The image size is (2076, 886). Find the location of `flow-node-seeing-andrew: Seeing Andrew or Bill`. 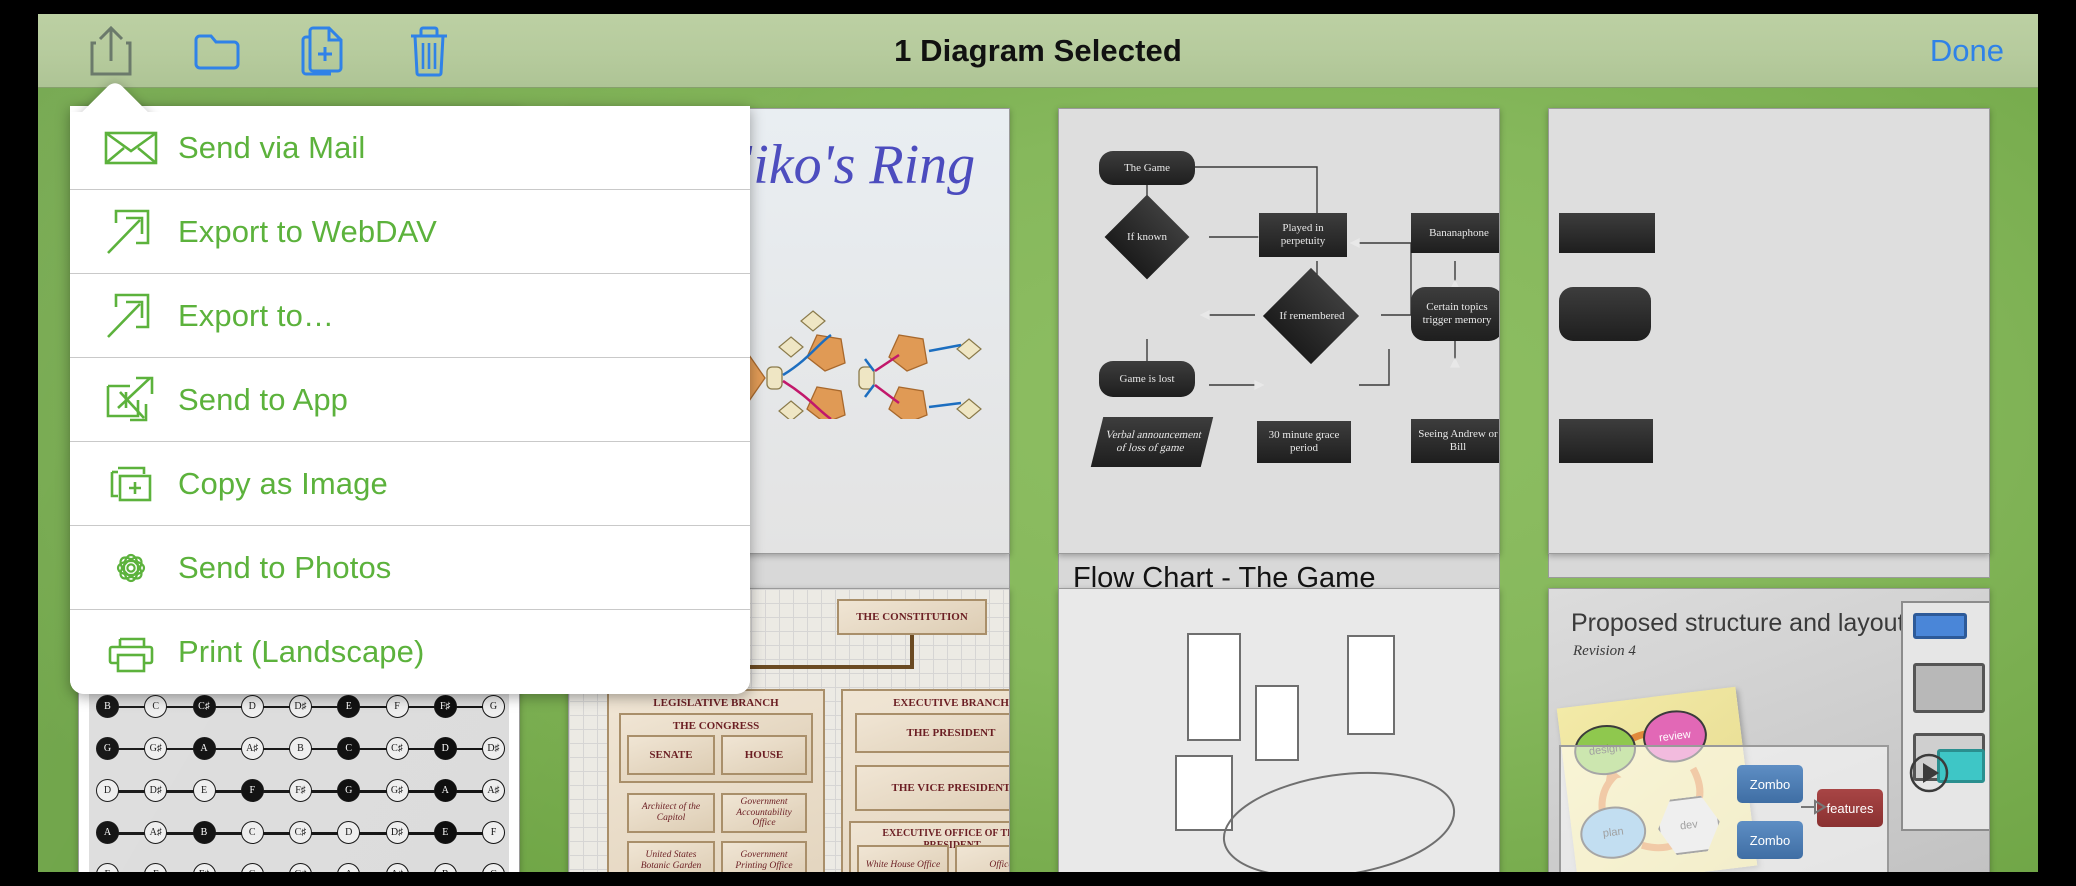

flow-node-seeing-andrew: Seeing Andrew or Bill is located at coordinates (1455, 441).